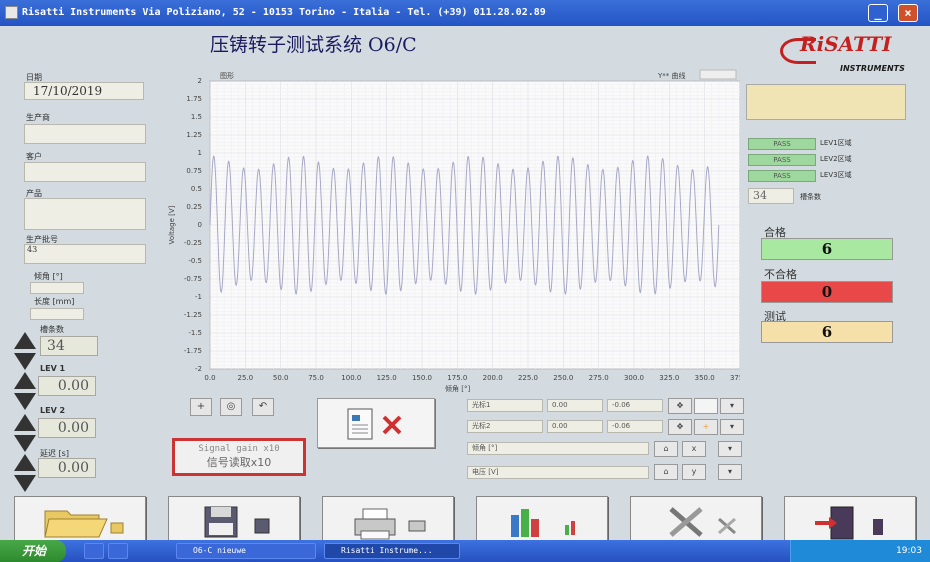 Image resolution: width=930 pixels, height=562 pixels. Describe the element at coordinates (200, 81) in the screenshot. I see `y-tick-label: 2` at that location.